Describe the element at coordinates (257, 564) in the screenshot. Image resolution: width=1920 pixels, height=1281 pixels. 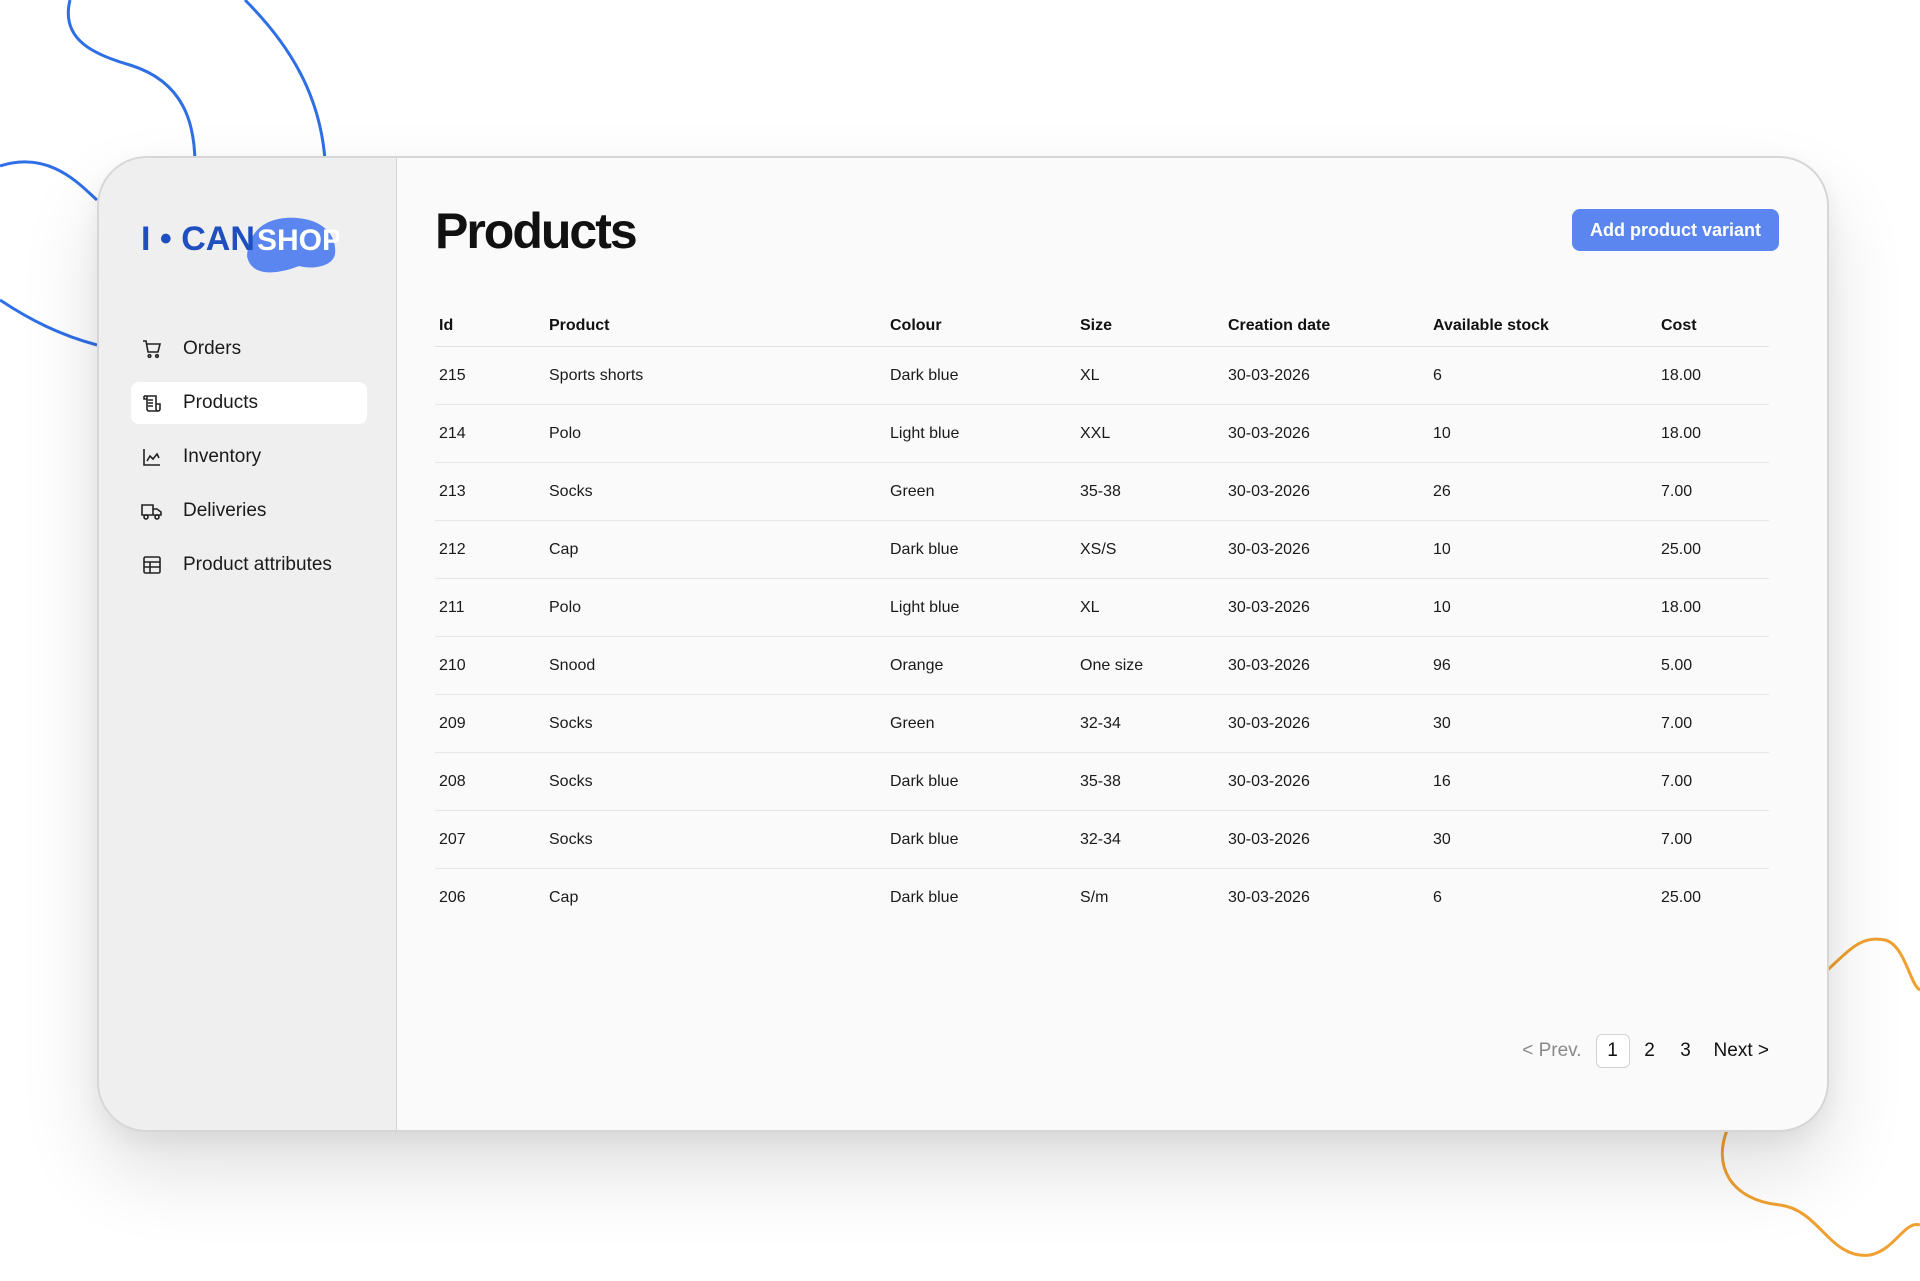
I see `sidebar-item-label: Product attributes` at that location.